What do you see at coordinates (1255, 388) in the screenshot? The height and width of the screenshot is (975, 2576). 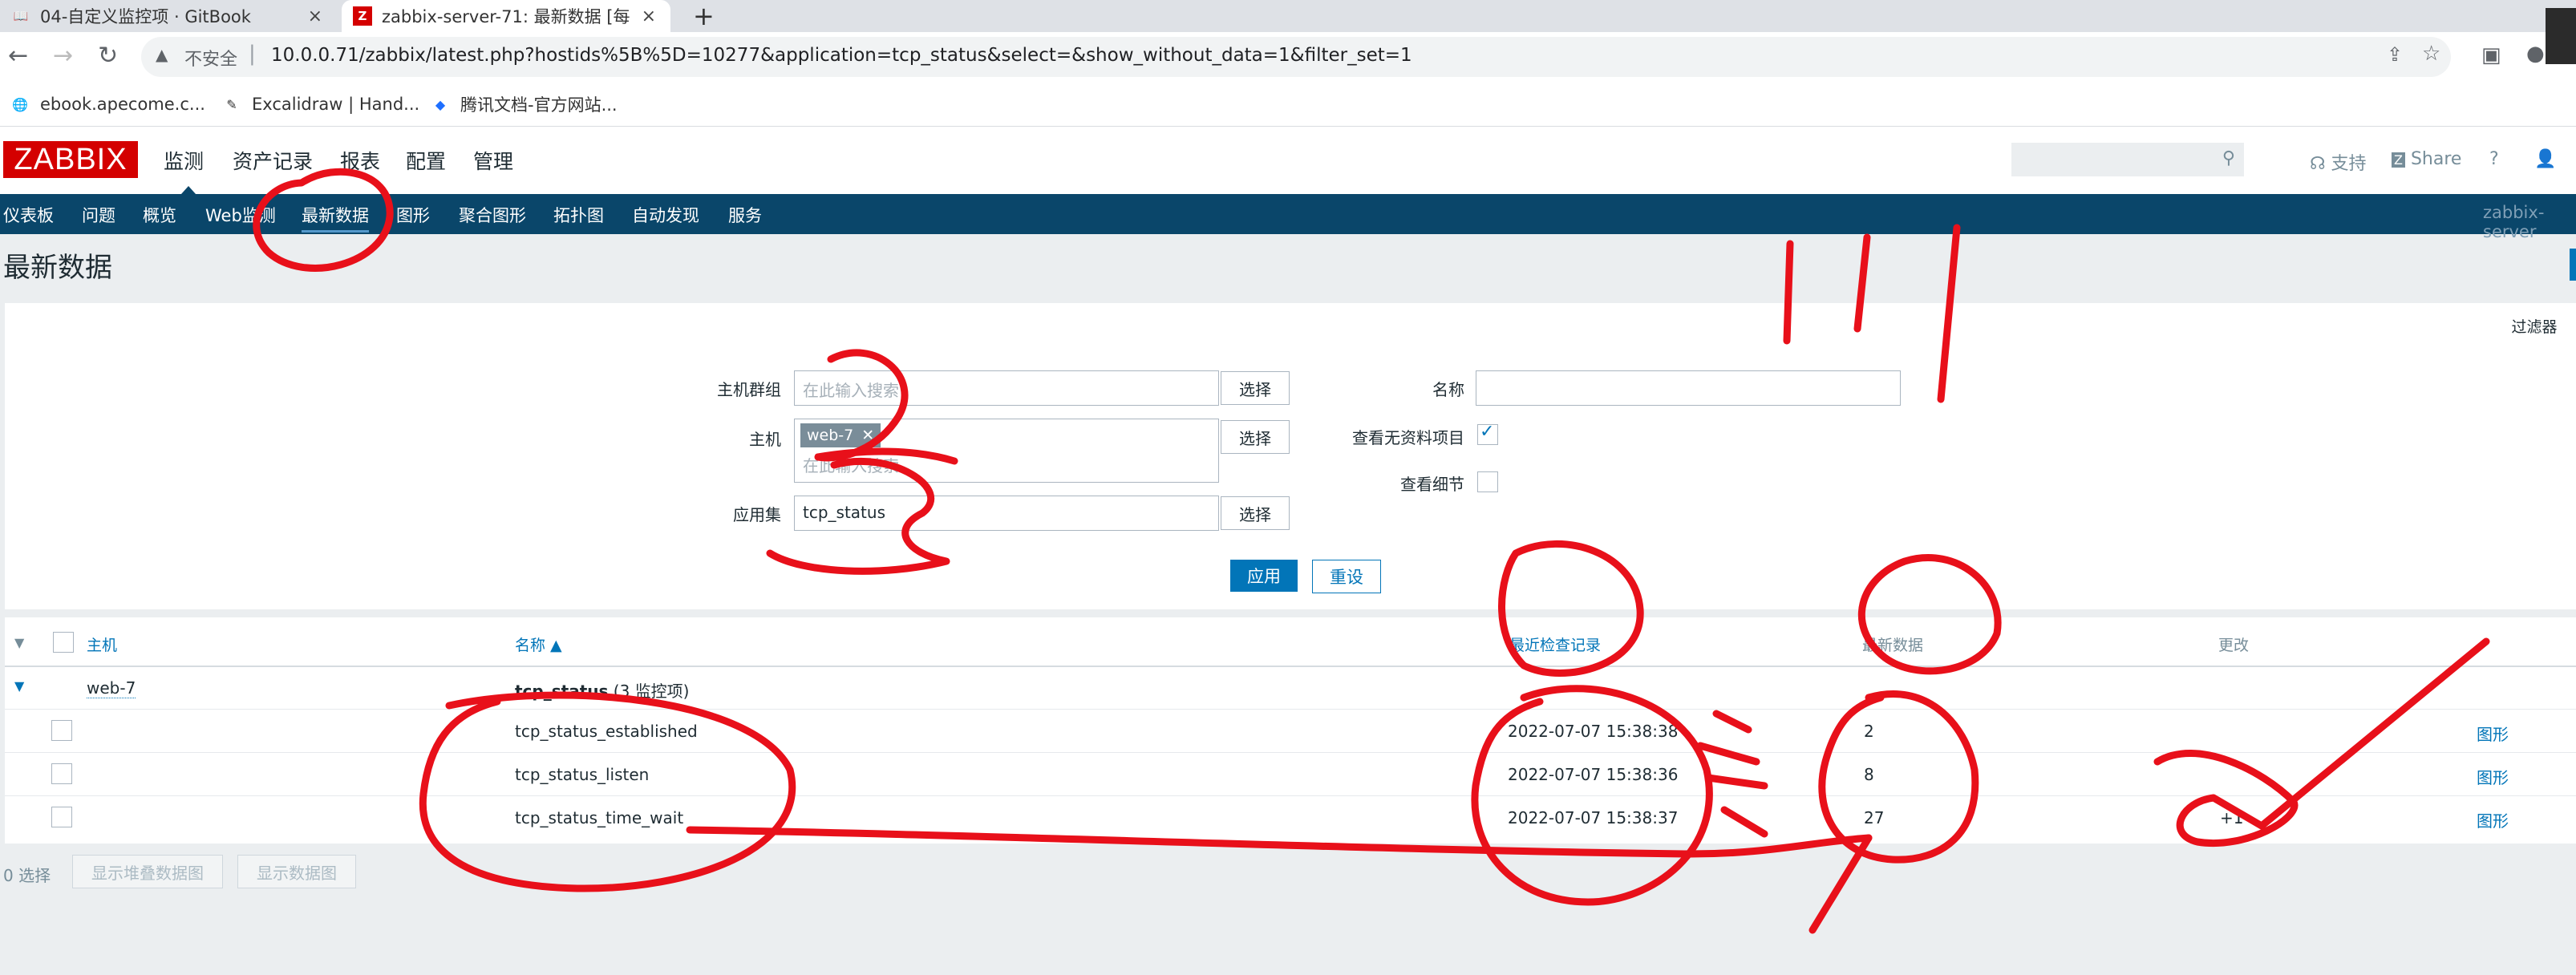 I see `host-group-select-button: 选择` at bounding box center [1255, 388].